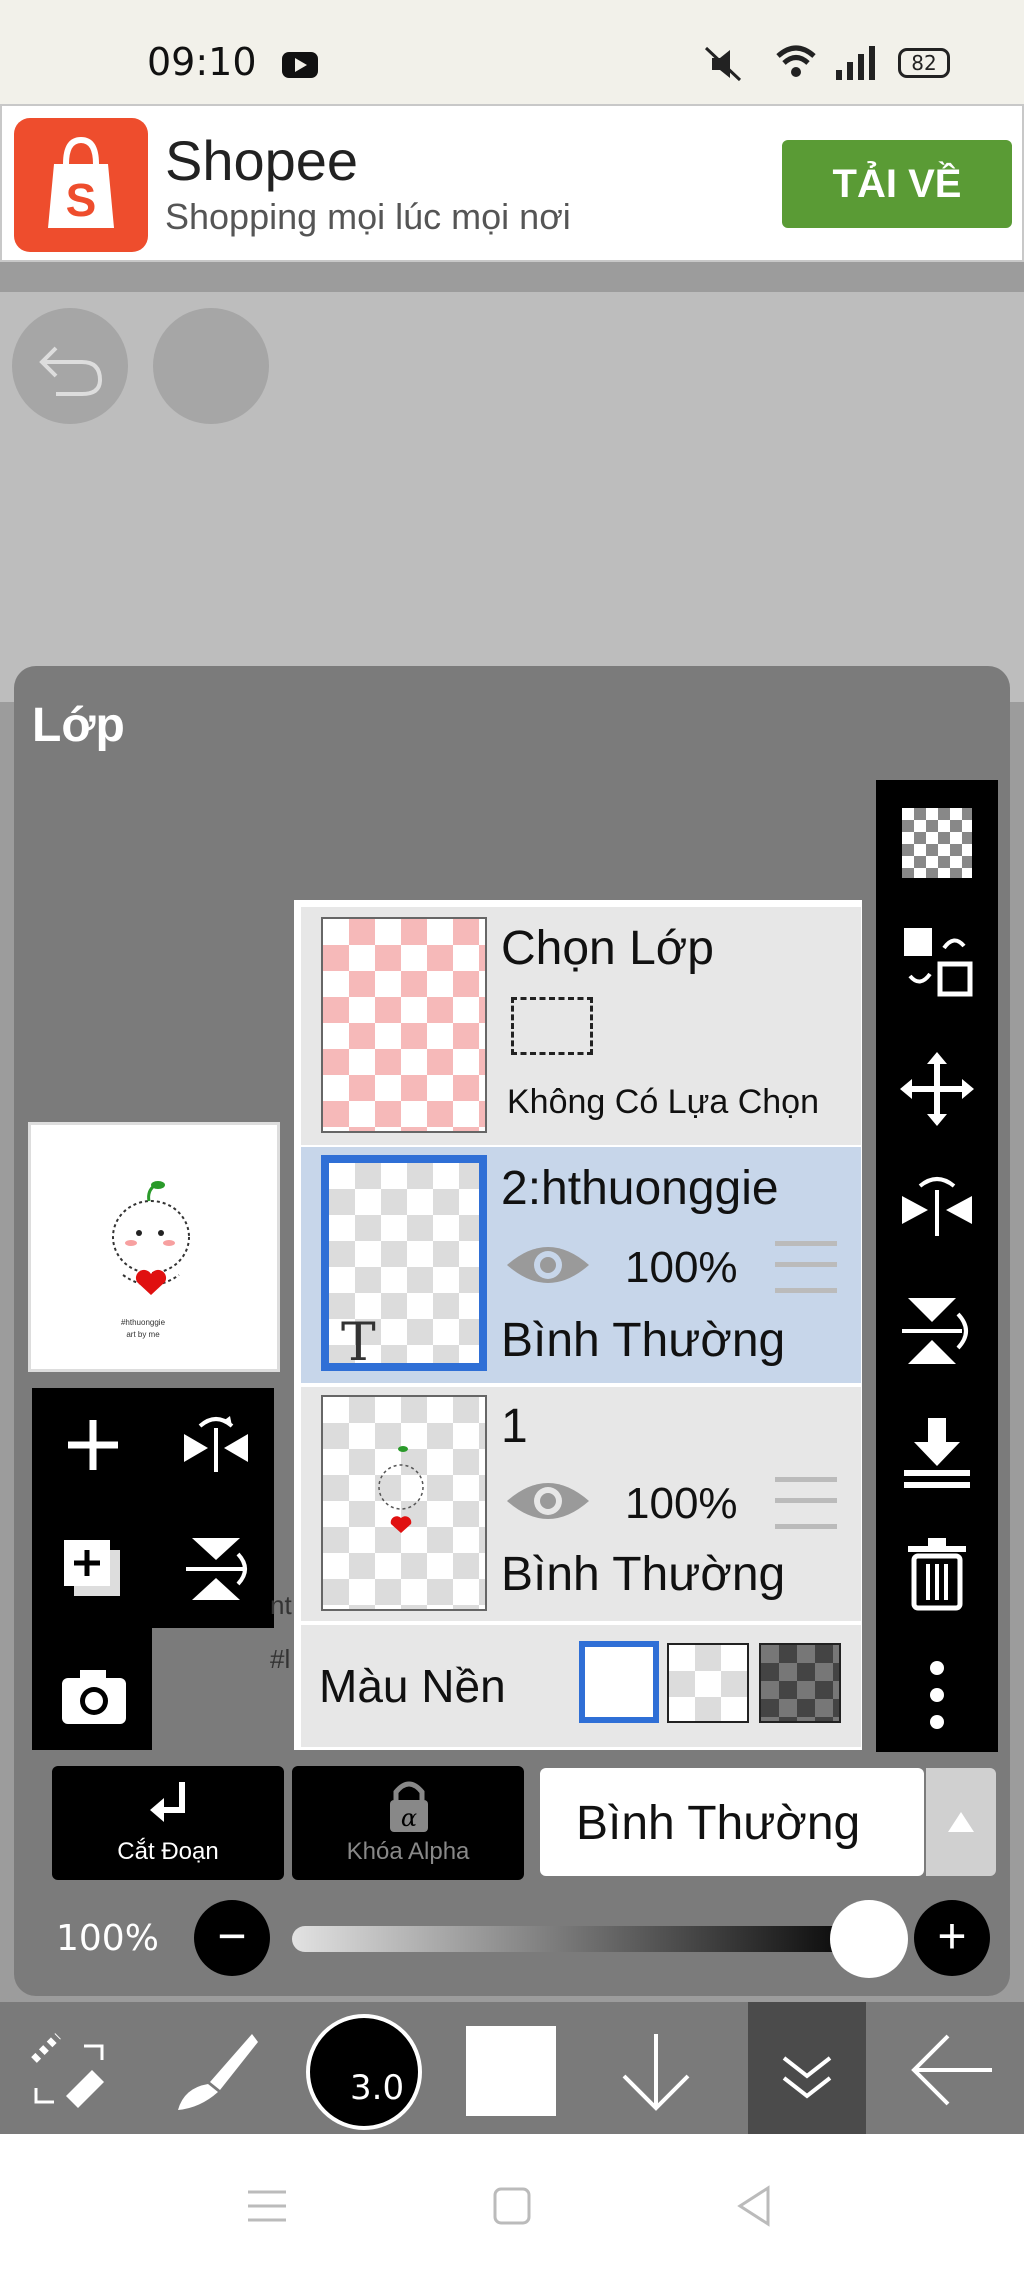 Image resolution: width=1024 pixels, height=2275 pixels. I want to click on home-nav-icon, so click(512, 2206).